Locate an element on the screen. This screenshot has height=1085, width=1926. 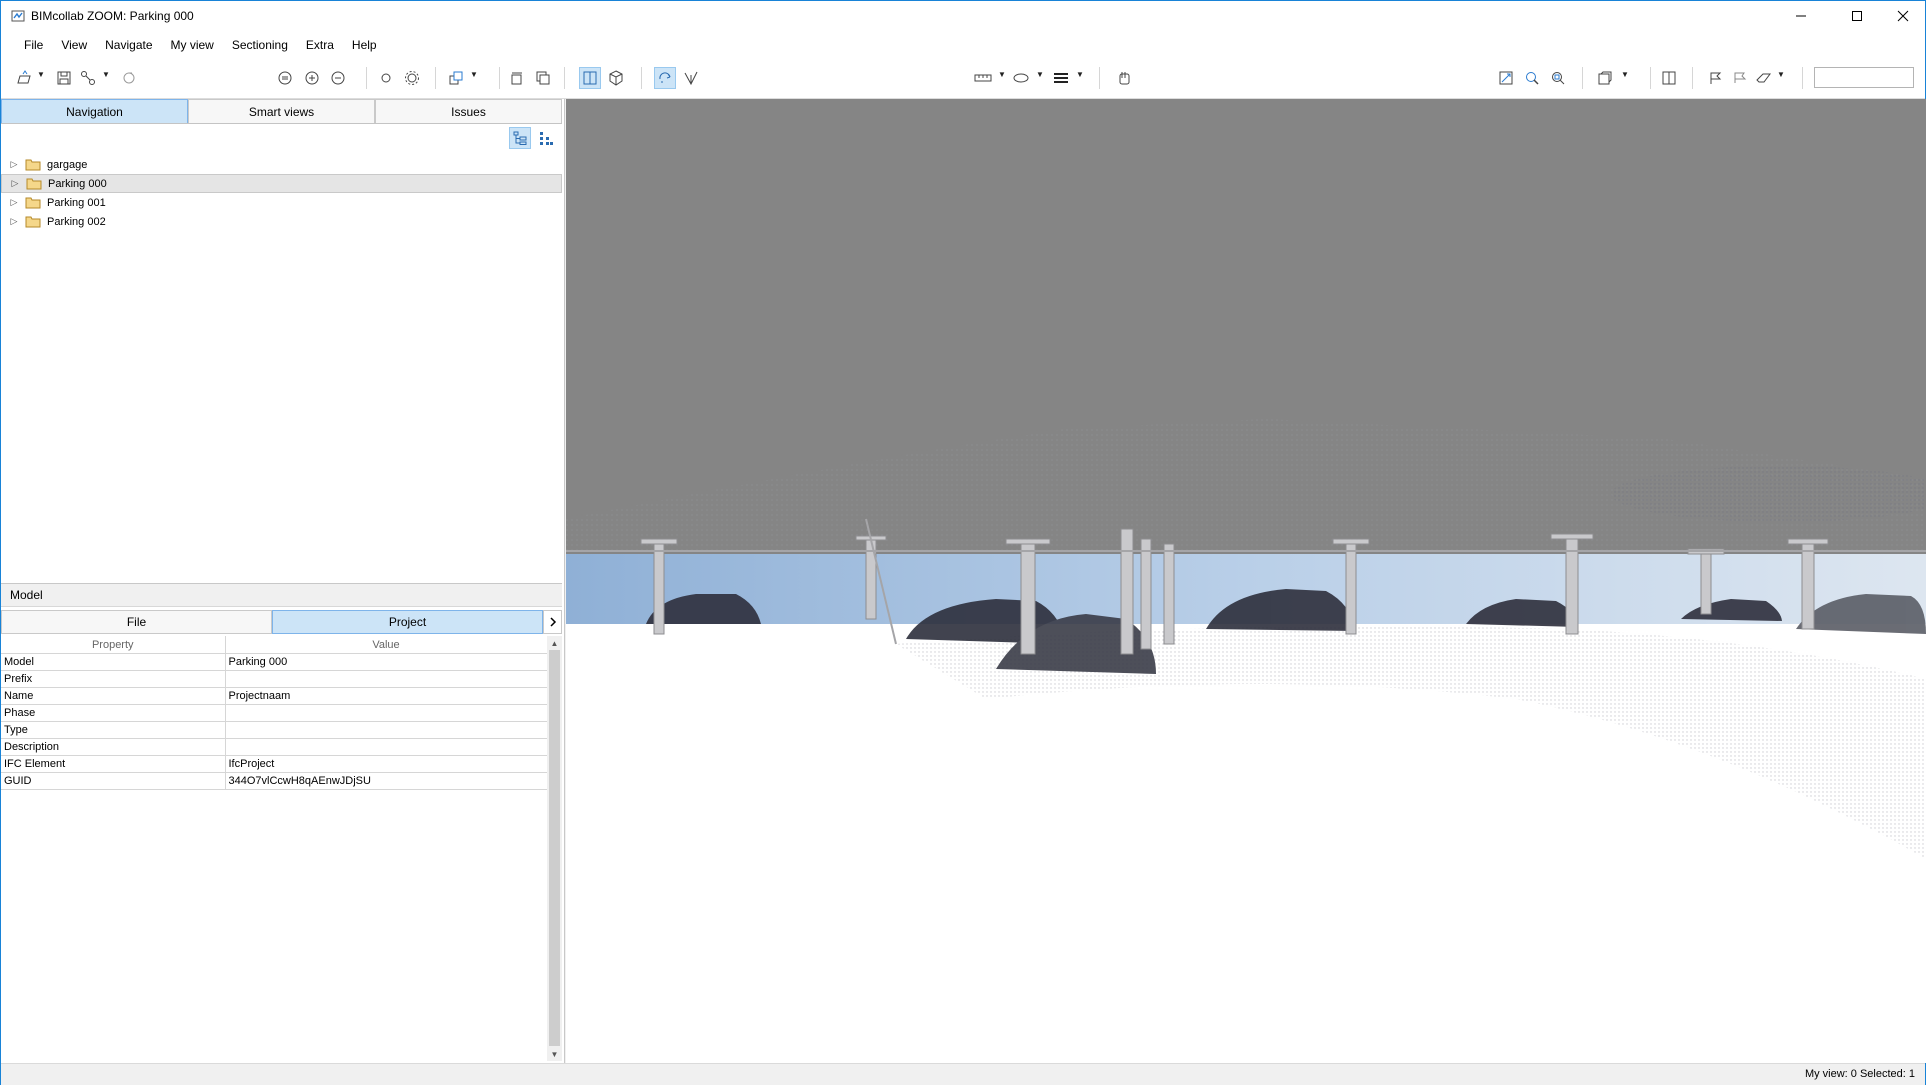
transparency-button is located at coordinates (1021, 78).